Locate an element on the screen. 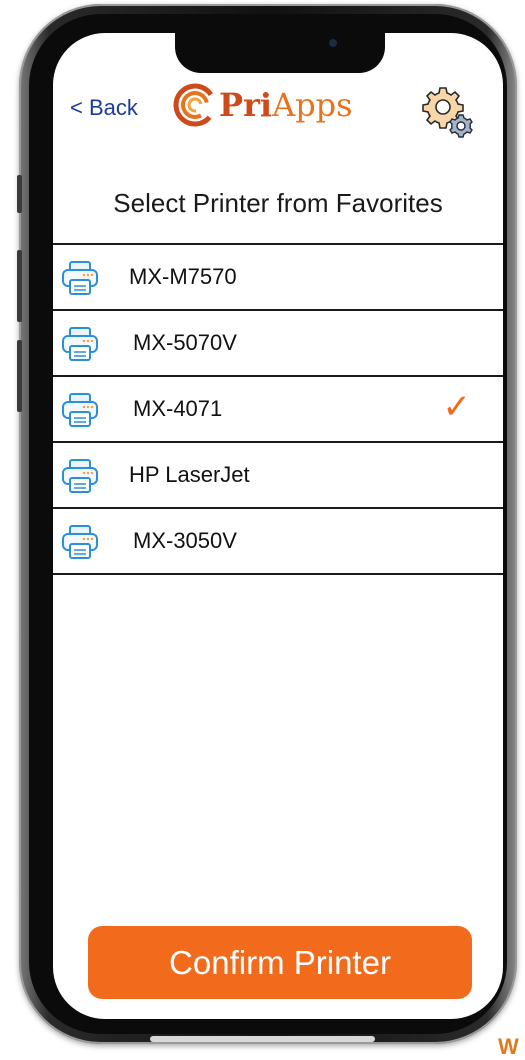 This screenshot has height=1060, width=525. gear-cog-icon is located at coordinates (446, 114).